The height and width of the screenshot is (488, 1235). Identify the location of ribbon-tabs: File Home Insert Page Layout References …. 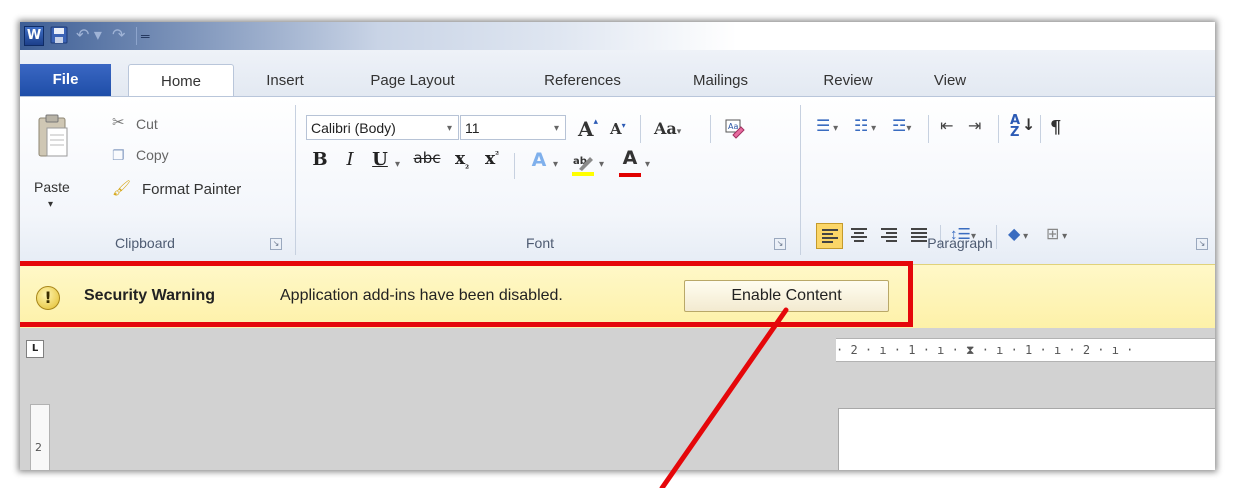
(617, 73).